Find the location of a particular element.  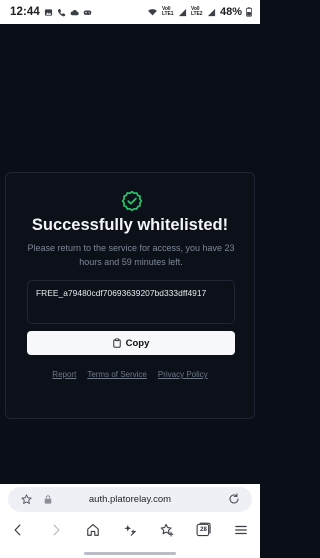

url-text: auth.platorelay.com is located at coordinates (130, 499).